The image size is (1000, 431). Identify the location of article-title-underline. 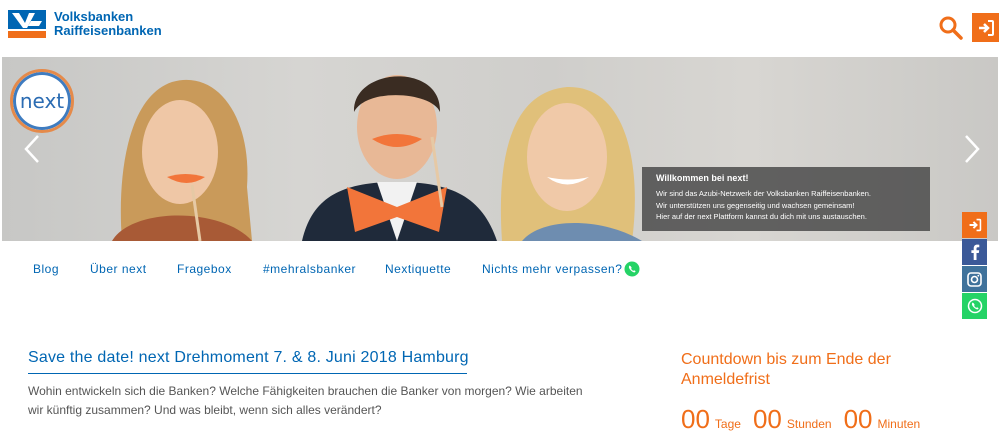
(247, 373).